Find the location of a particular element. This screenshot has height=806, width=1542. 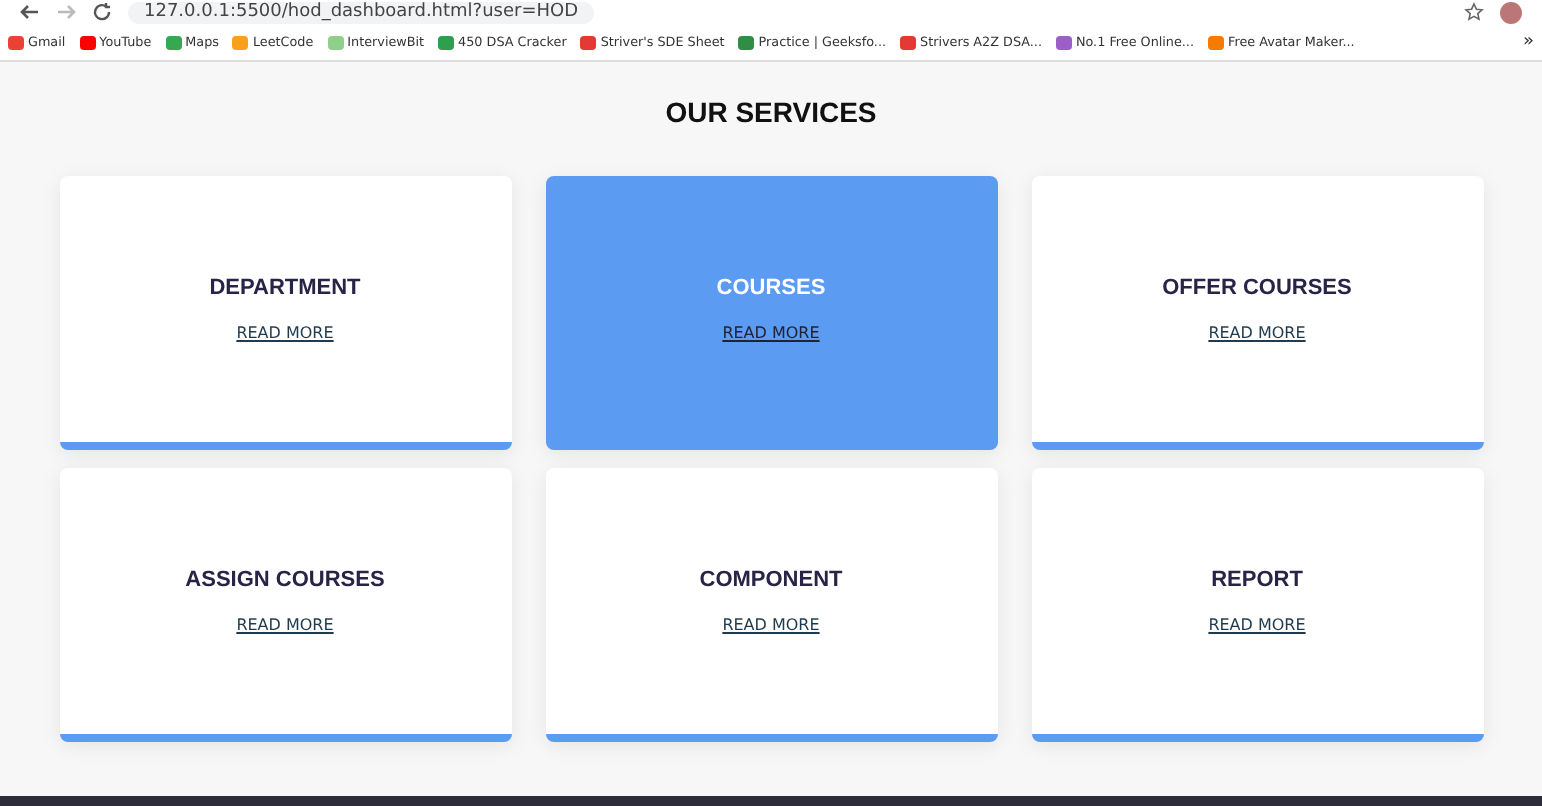

card-title: OFFER COURSES is located at coordinates (1257, 288).